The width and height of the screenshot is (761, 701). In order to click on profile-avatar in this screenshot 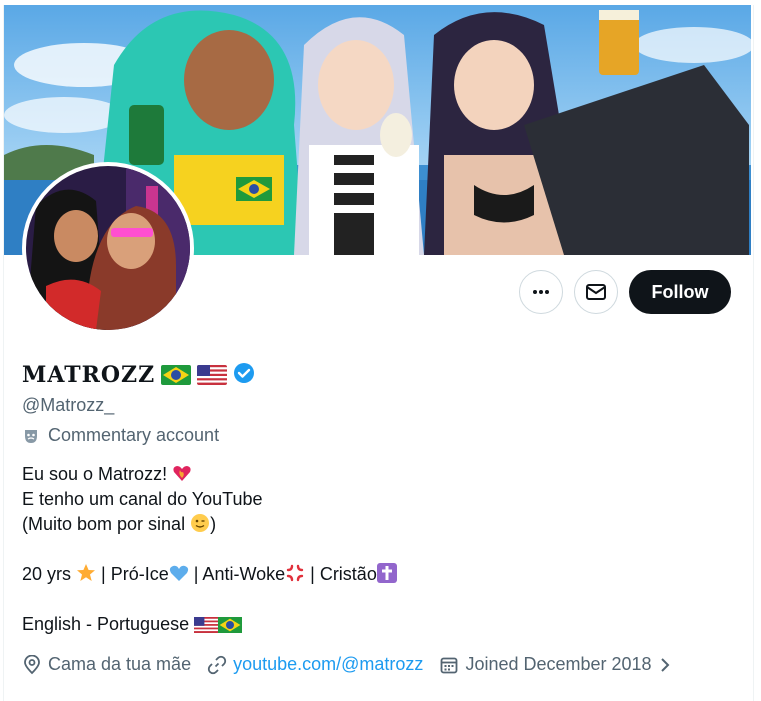, I will do `click(108, 248)`.